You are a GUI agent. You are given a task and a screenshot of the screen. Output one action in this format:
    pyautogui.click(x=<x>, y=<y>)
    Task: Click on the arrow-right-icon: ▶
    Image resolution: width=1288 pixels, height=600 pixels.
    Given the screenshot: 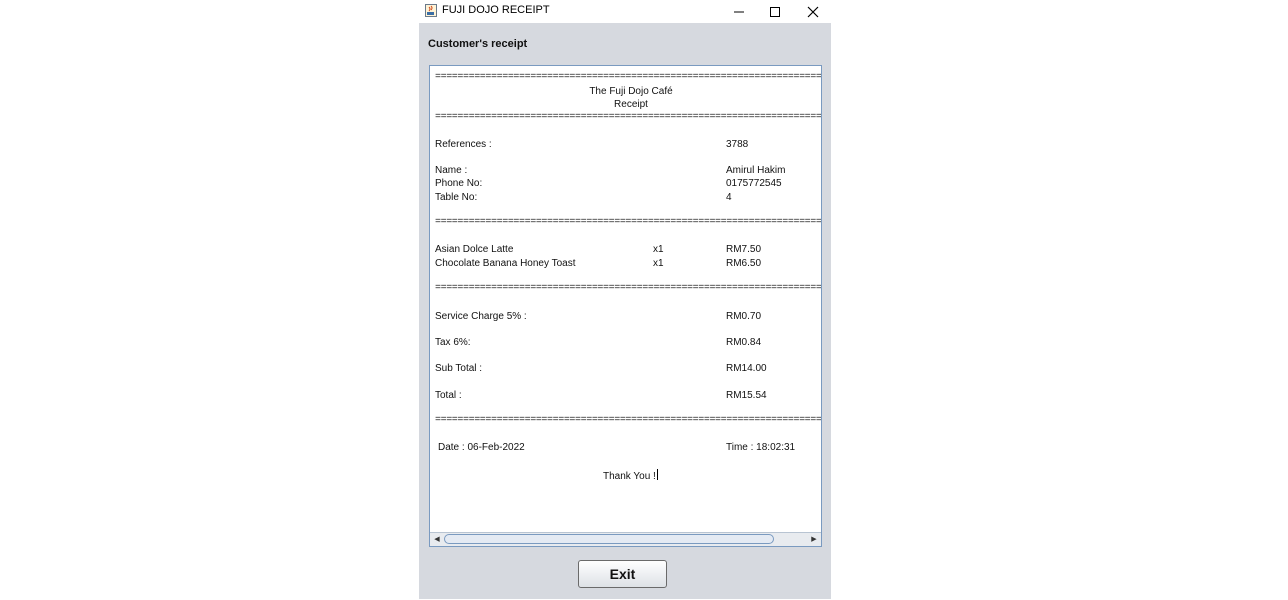 What is the action you would take?
    pyautogui.click(x=814, y=539)
    